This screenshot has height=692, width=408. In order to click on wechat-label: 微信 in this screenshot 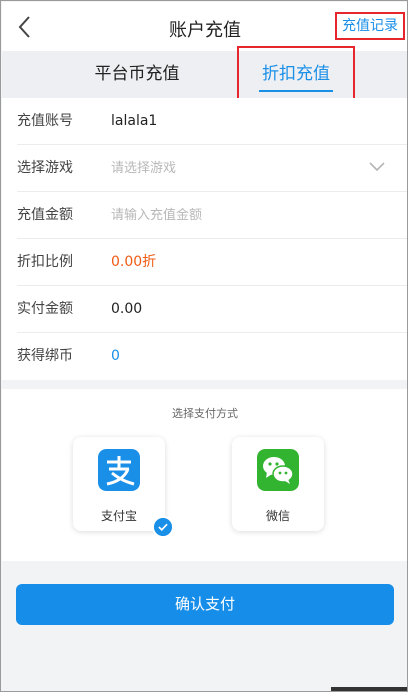, I will do `click(277, 516)`.